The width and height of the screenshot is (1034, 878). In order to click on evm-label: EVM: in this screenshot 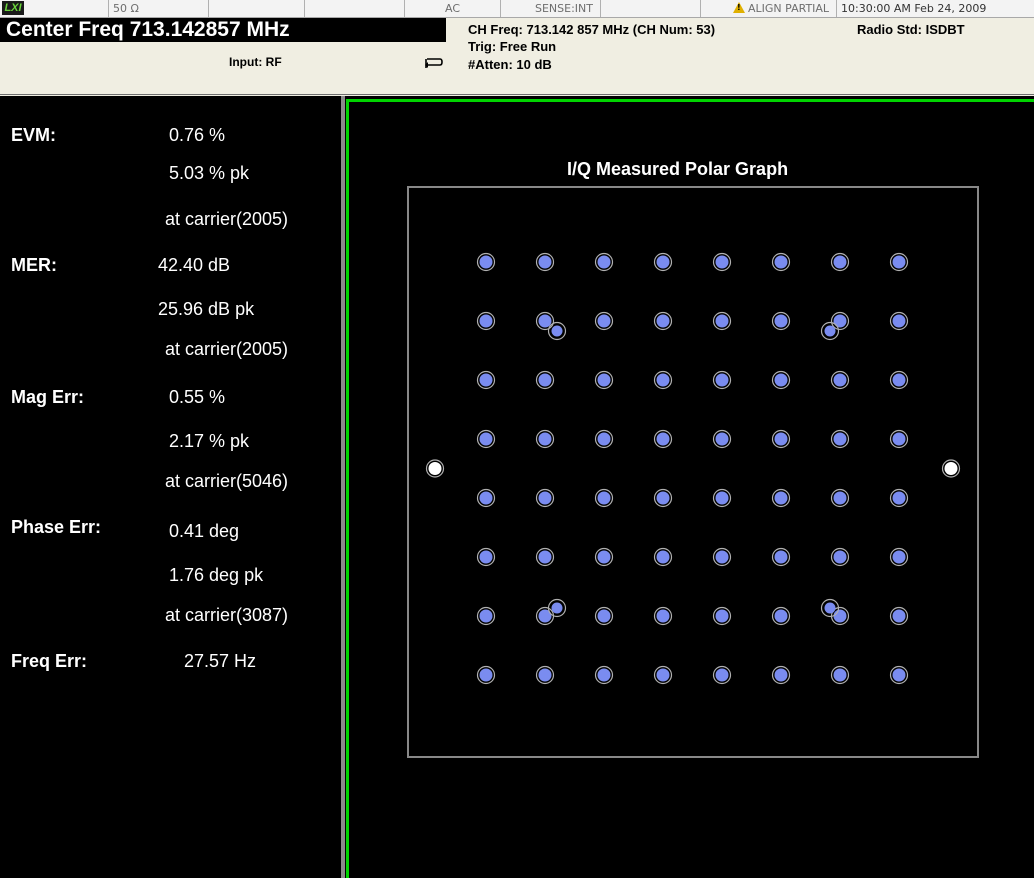, I will do `click(33, 135)`.